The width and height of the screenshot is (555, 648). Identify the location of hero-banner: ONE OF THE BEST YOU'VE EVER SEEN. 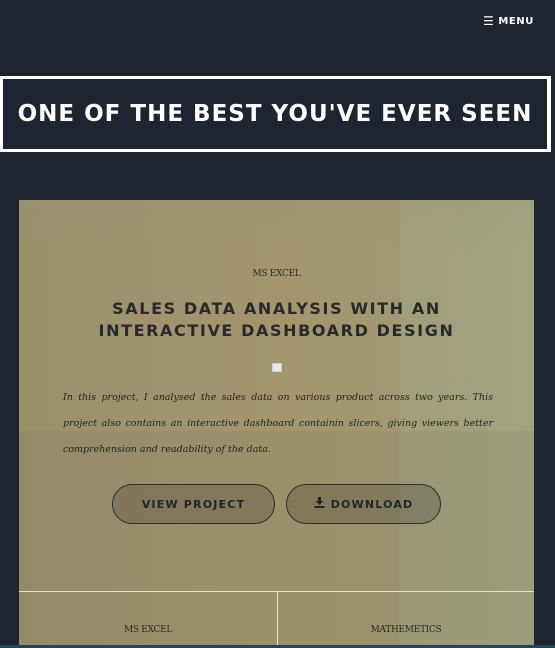
(275, 114).